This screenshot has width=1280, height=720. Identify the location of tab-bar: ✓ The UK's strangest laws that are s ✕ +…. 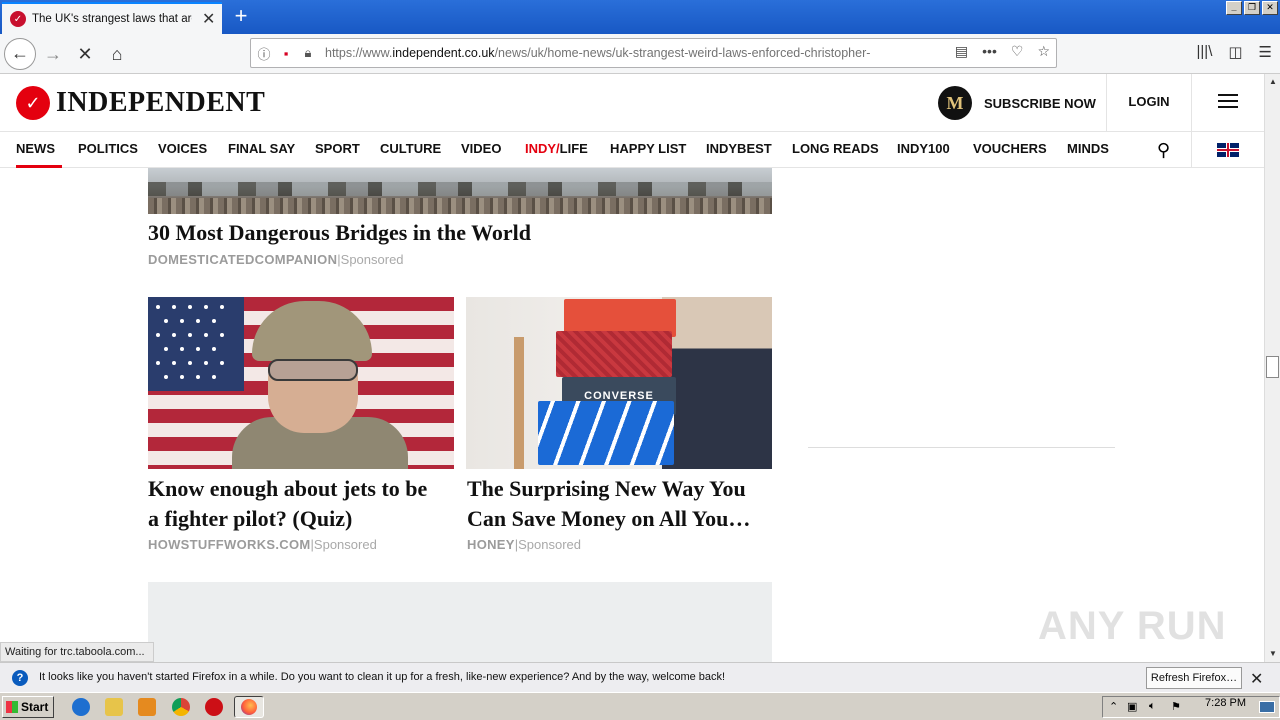
(640, 17).